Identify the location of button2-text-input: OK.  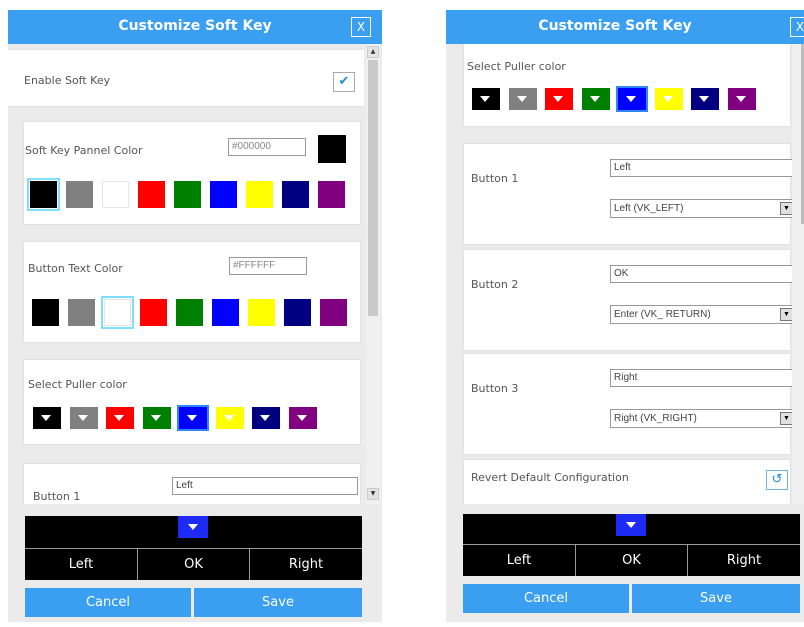
(701, 274).